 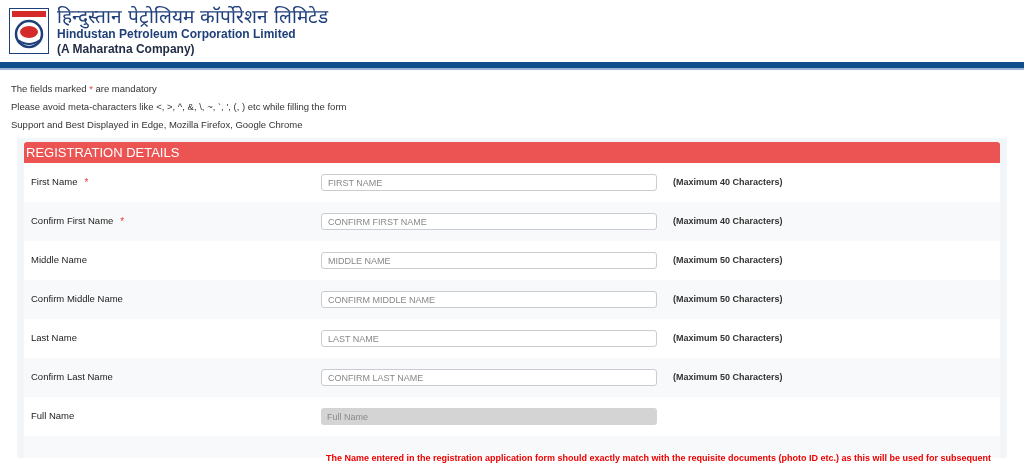 I want to click on logo-icon, so click(x=29, y=31).